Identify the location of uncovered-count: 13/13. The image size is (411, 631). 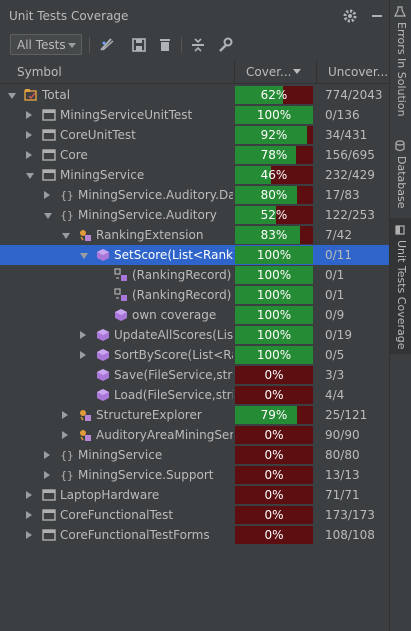
(342, 475).